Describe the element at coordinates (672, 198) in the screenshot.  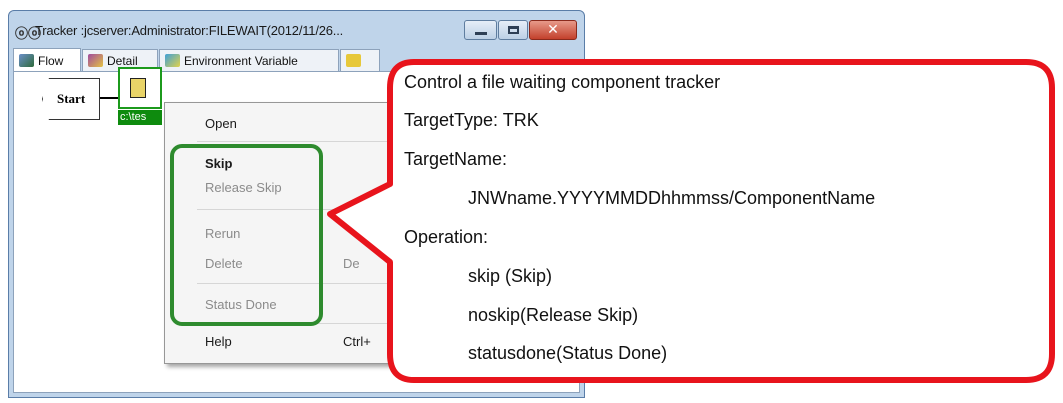
I see `callout-target-name-value: JNWname.YYYYMMDDhhmmss/ComponentName` at that location.